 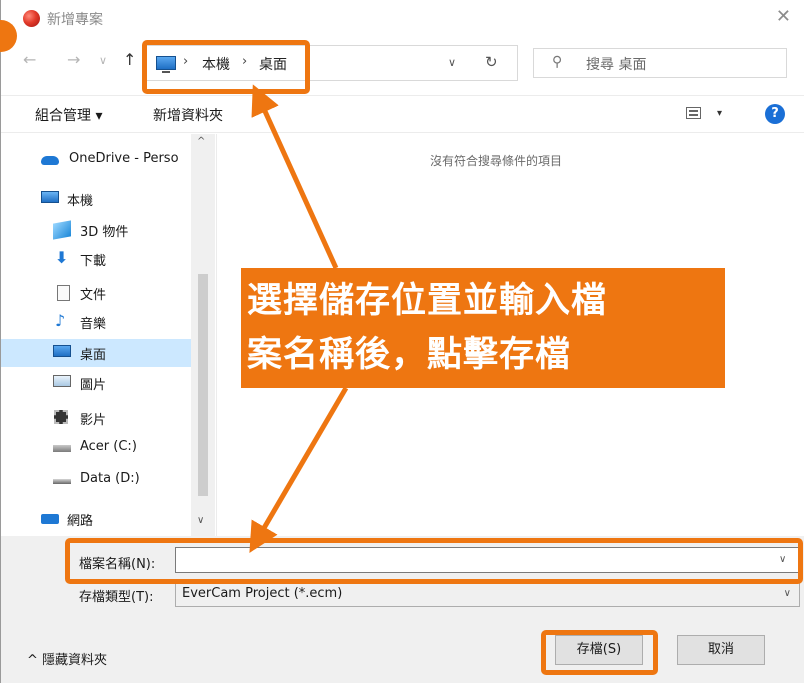 What do you see at coordinates (491, 62) in the screenshot?
I see `refresh-icon: ↻` at bounding box center [491, 62].